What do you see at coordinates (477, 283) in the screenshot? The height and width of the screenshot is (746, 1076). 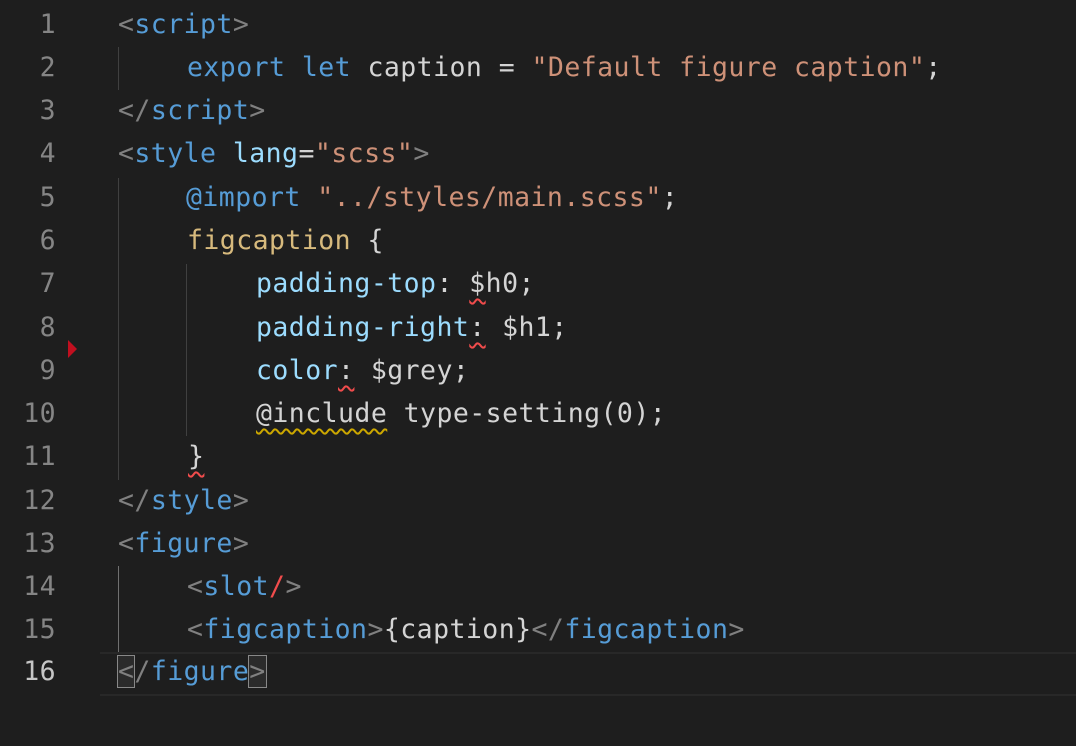 I see `error-squiggle: $` at bounding box center [477, 283].